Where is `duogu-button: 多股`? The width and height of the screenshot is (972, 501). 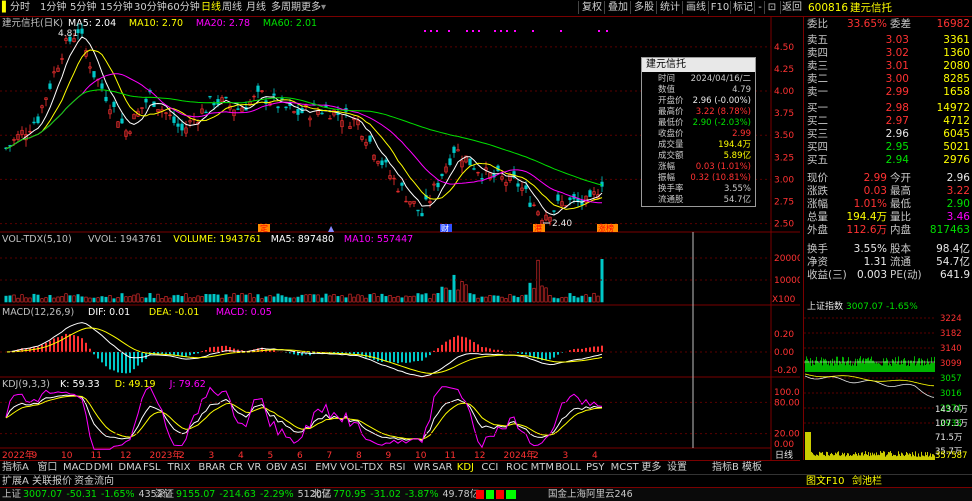 duogu-button: 多股 is located at coordinates (643, 7).